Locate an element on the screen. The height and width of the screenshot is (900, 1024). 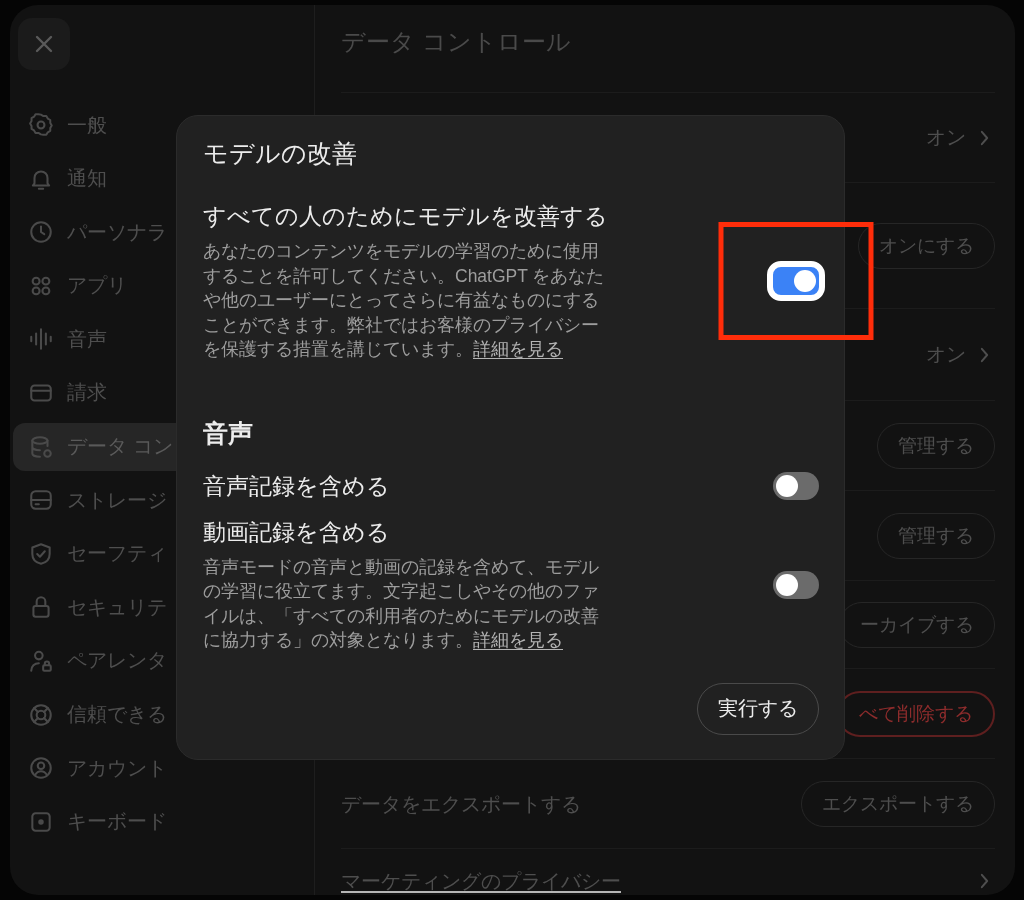
setting-label: マーケティングのプライバシー is located at coordinates (481, 881).